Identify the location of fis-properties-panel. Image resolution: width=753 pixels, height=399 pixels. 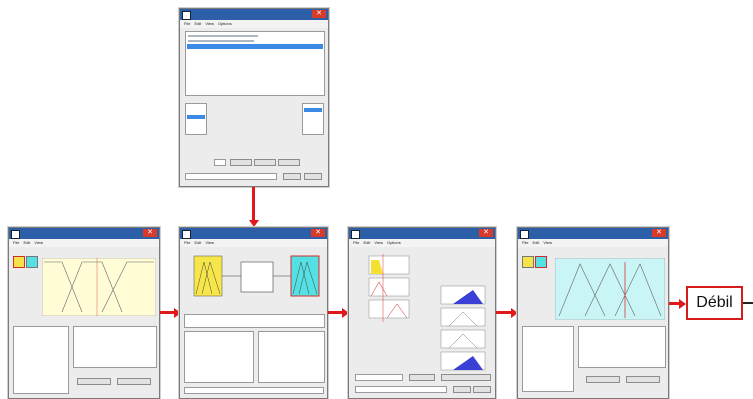
(254, 321).